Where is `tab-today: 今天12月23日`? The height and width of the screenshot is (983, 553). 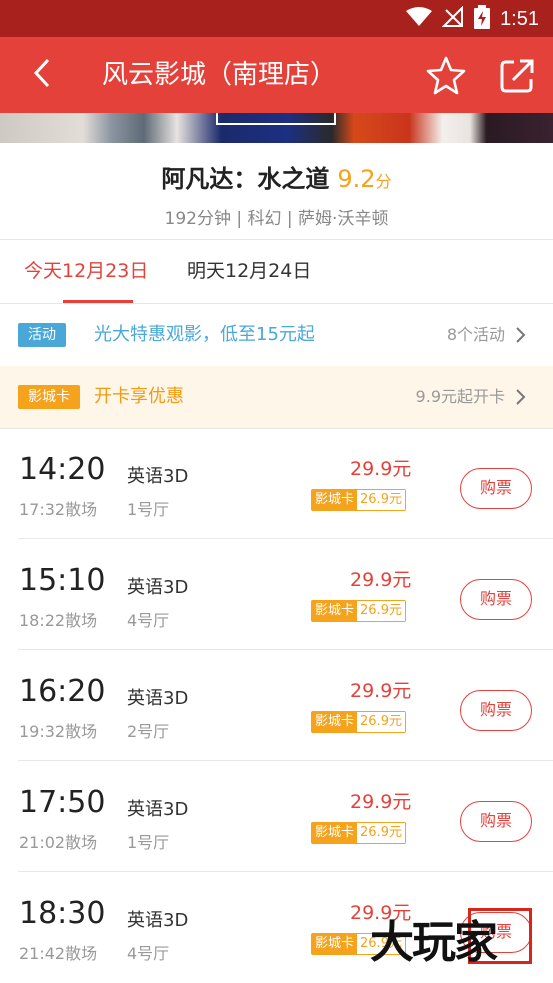
tab-today: 今天12月23日 is located at coordinates (98, 272).